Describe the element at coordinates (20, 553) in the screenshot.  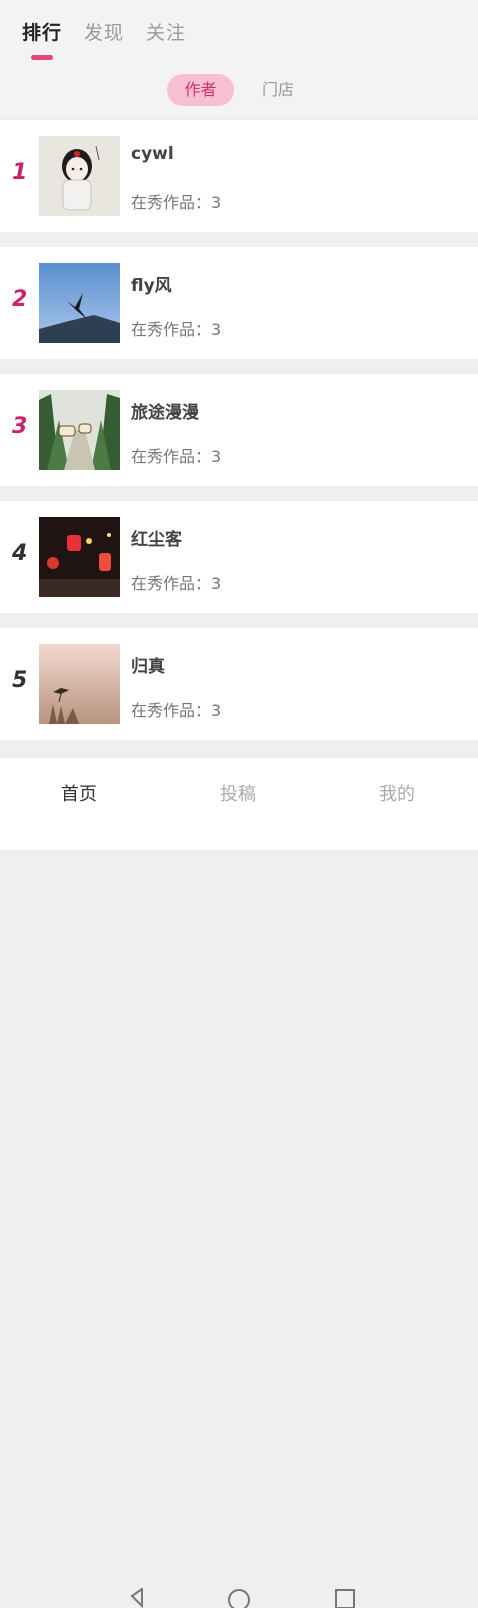
I see `rank-number: 4` at that location.